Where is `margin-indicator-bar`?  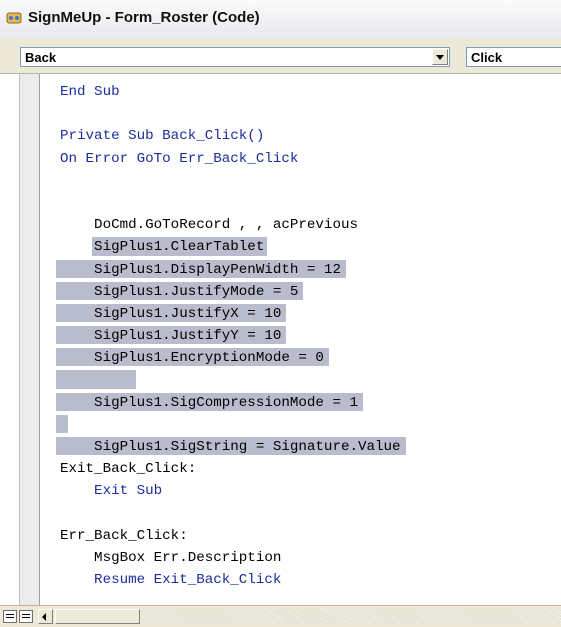
margin-indicator-bar is located at coordinates (30, 339).